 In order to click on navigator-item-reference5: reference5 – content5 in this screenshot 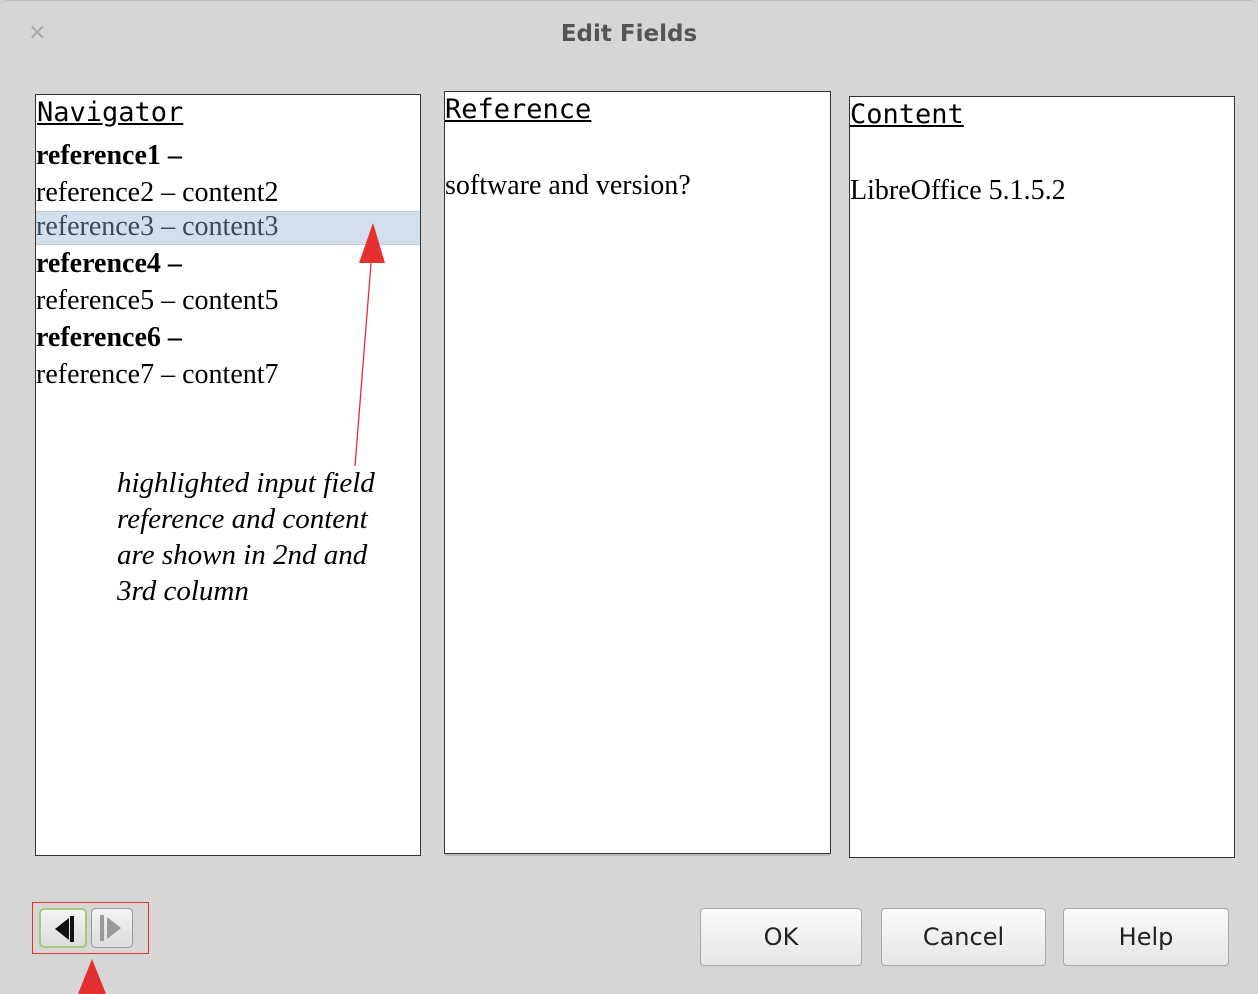, I will do `click(228, 300)`.